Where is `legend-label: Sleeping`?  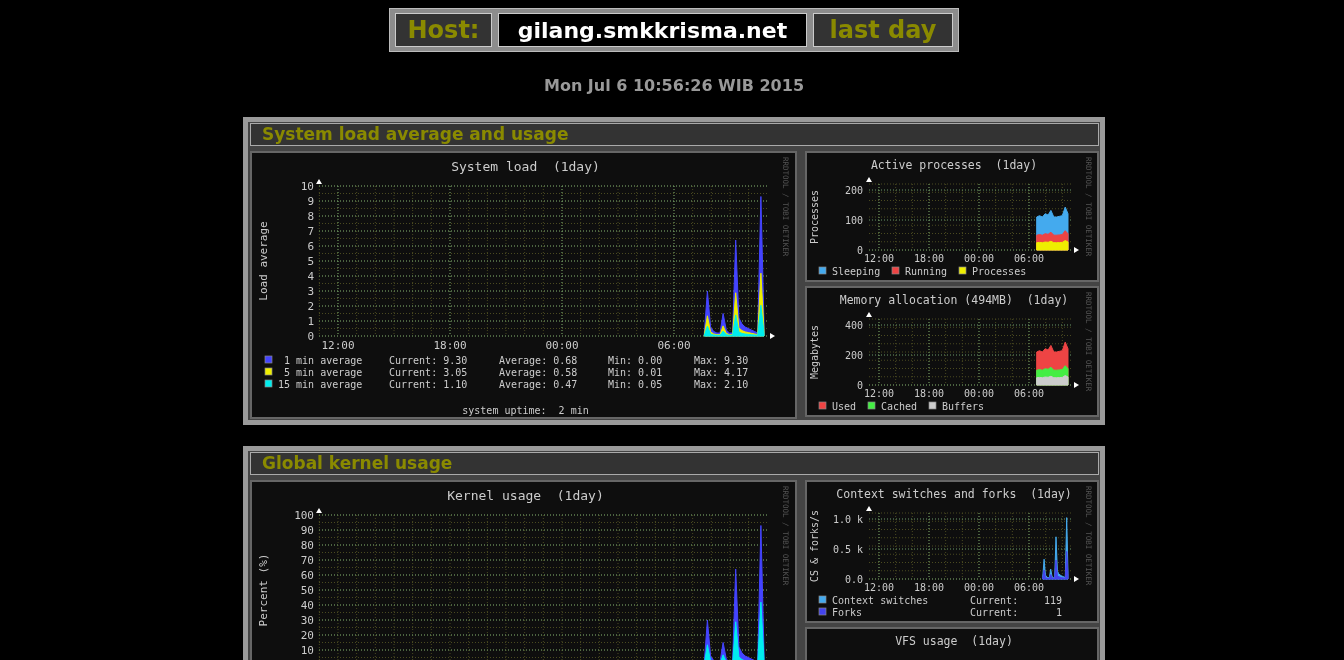
legend-label: Sleeping is located at coordinates (856, 271).